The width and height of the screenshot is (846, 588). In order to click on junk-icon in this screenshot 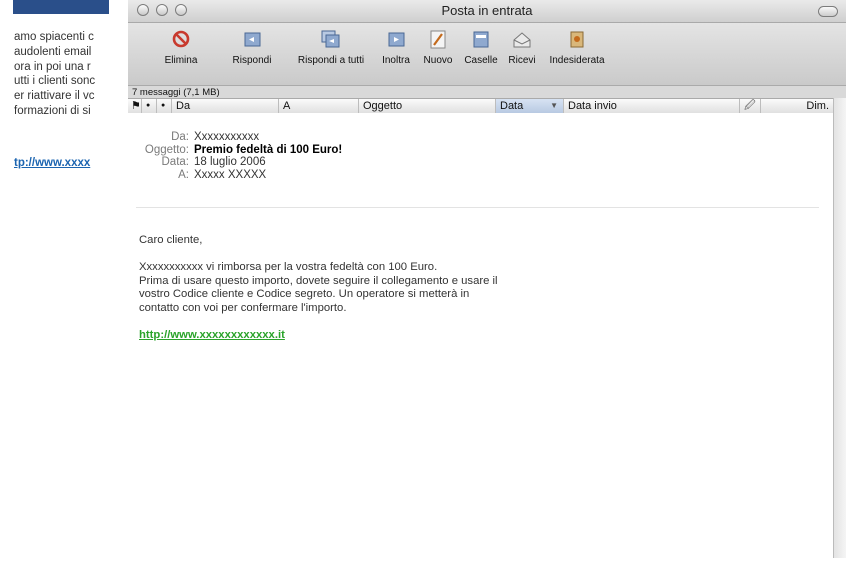, I will do `click(577, 39)`.